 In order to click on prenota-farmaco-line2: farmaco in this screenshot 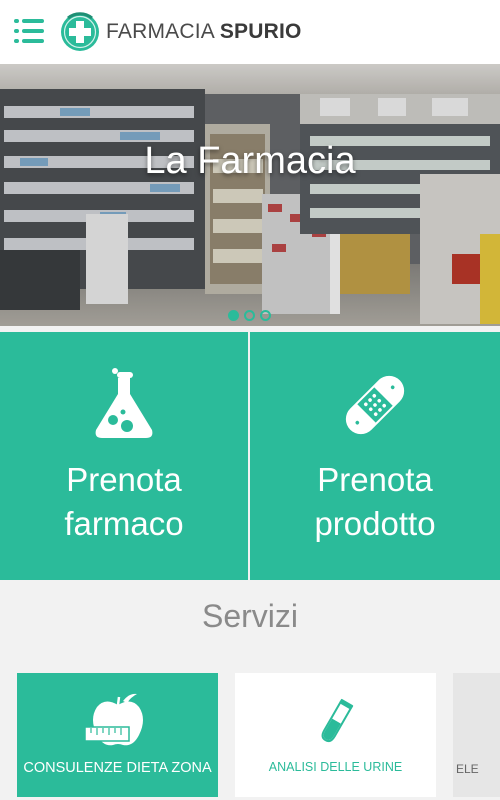, I will do `click(124, 523)`.